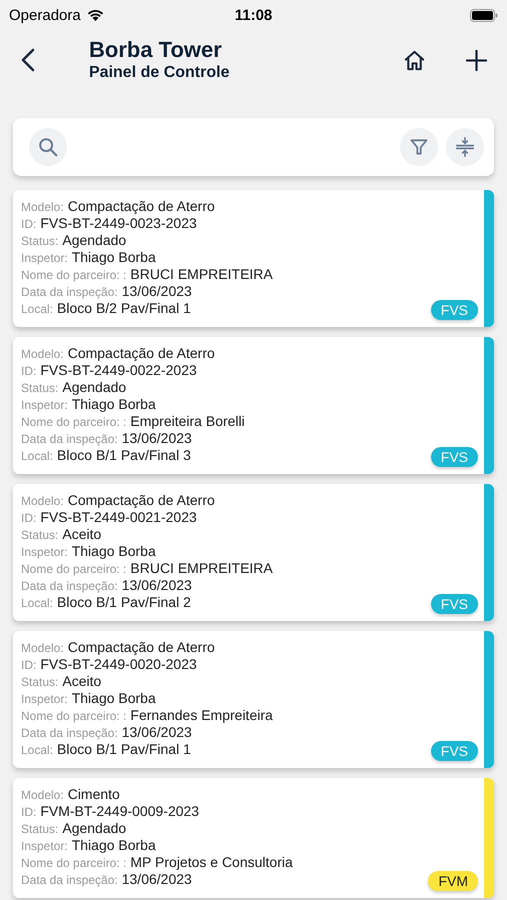 The width and height of the screenshot is (507, 900). Describe the element at coordinates (156, 50) in the screenshot. I see `project-title: Borba Tower` at that location.